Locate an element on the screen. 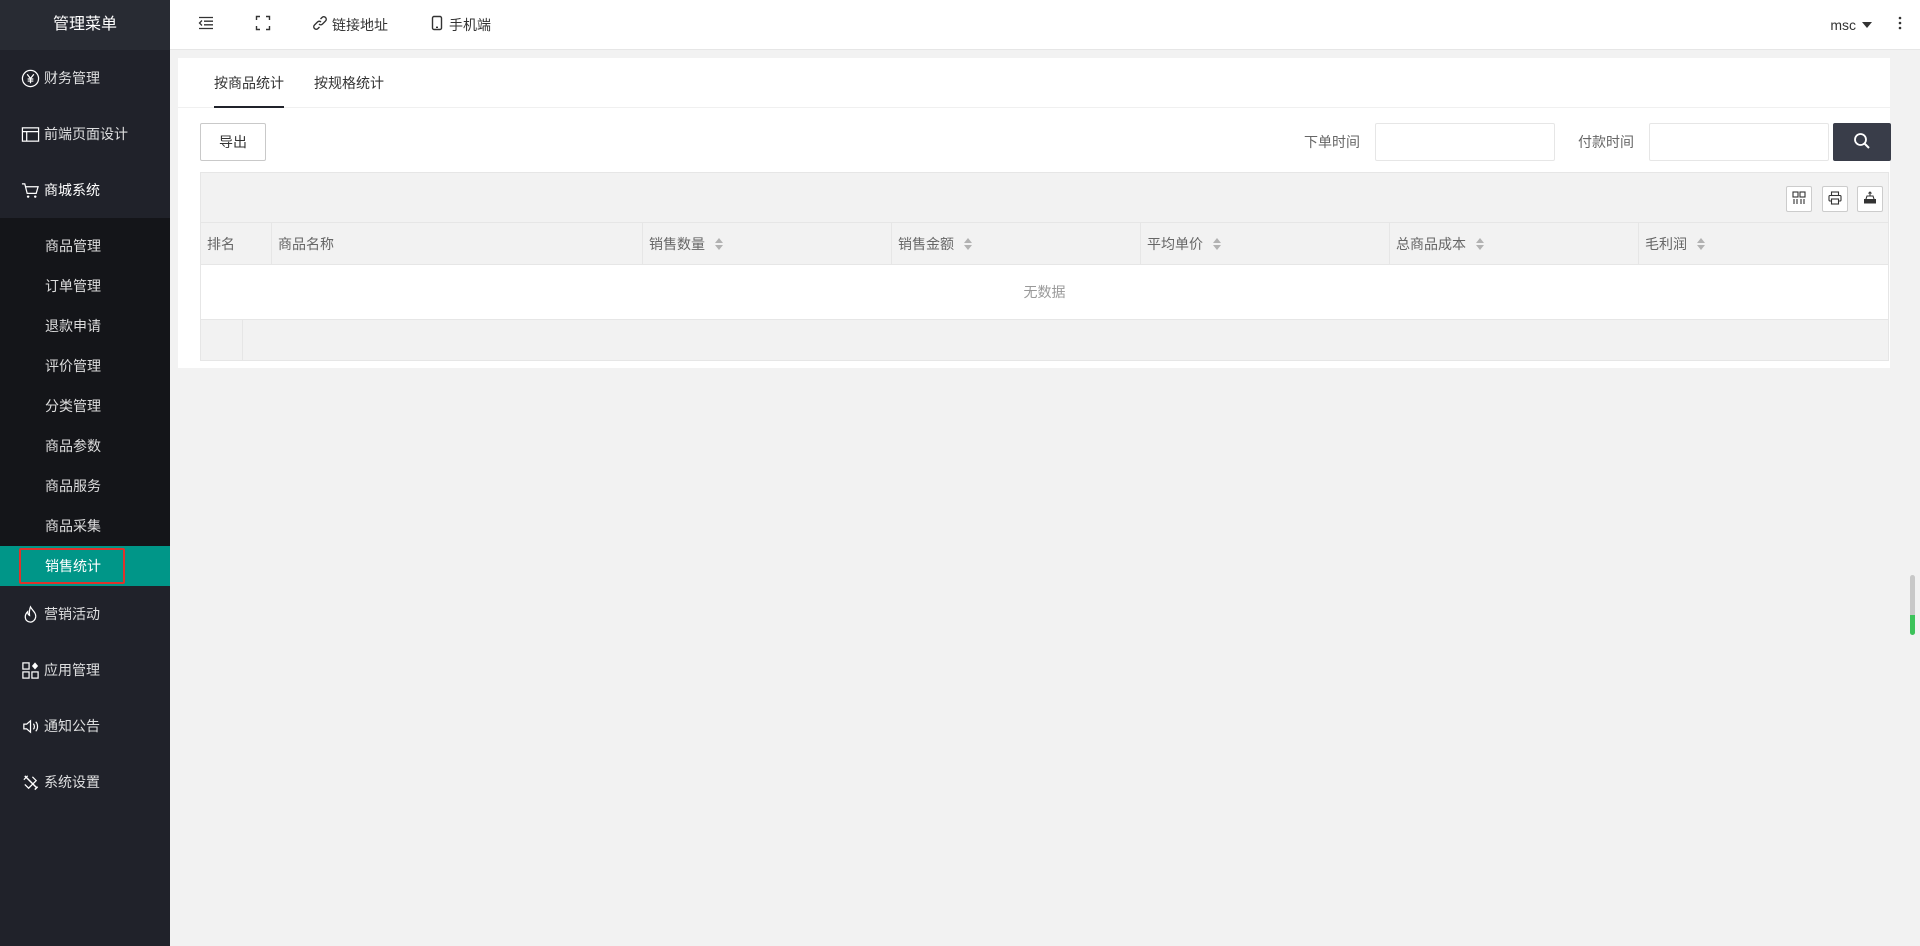 The width and height of the screenshot is (1920, 946). sidebar-item-notice: 通知公告 is located at coordinates (85, 726).